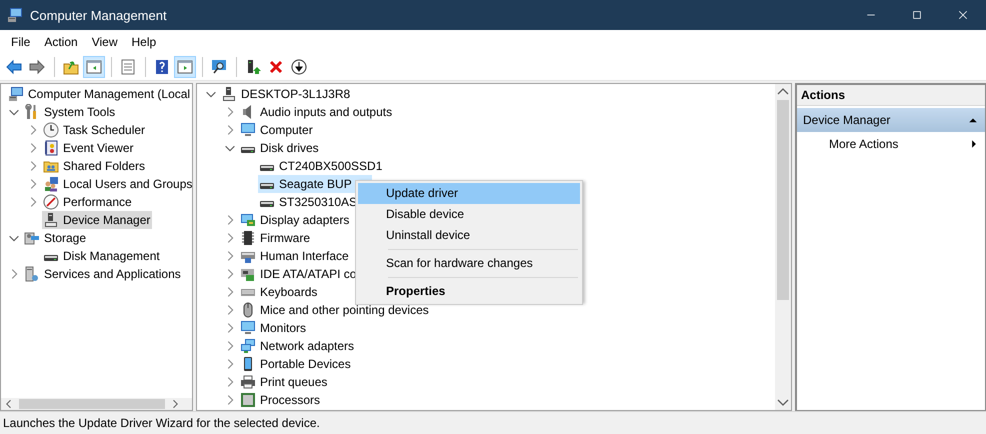 This screenshot has height=434, width=986. What do you see at coordinates (248, 382) in the screenshot?
I see `printer-icon` at bounding box center [248, 382].